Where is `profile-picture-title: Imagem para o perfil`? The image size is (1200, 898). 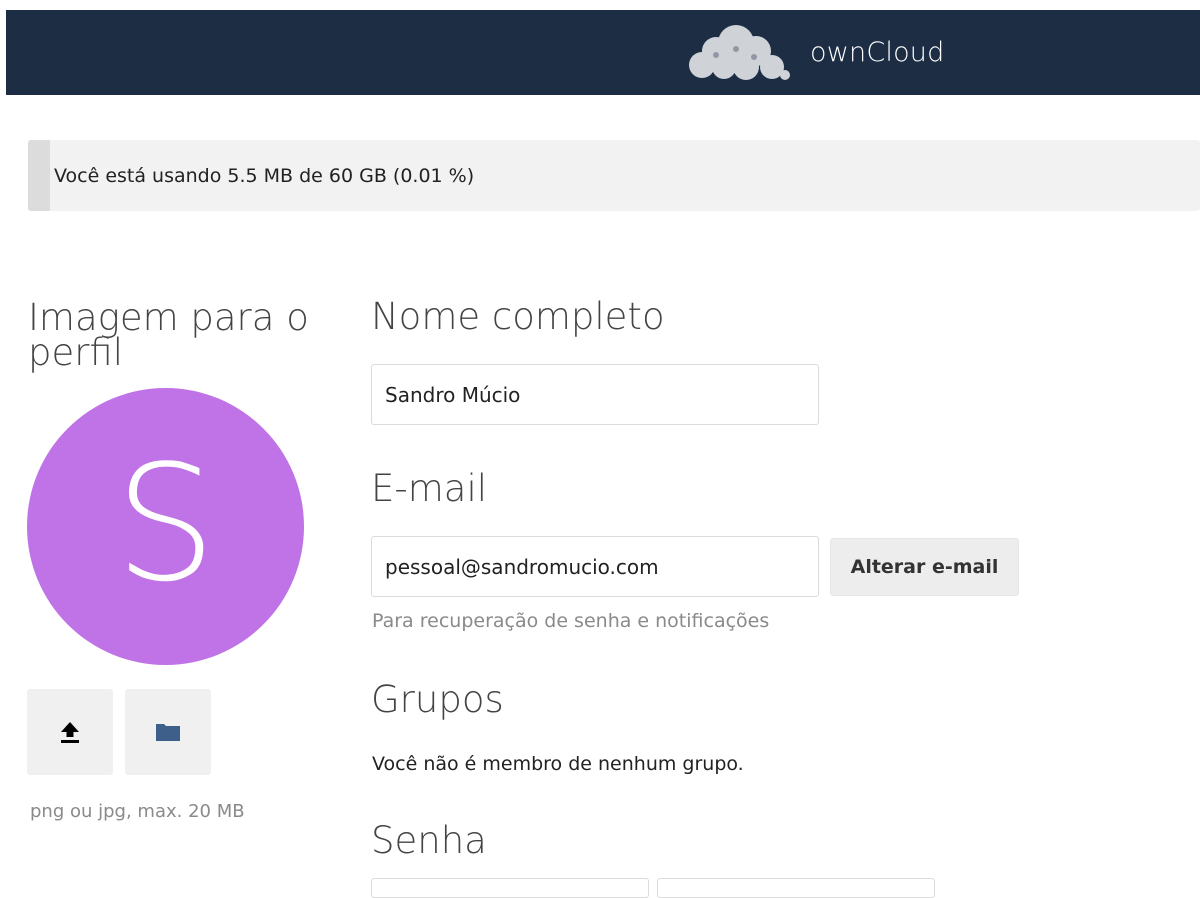
profile-picture-title: Imagem para o perfil is located at coordinates (168, 335).